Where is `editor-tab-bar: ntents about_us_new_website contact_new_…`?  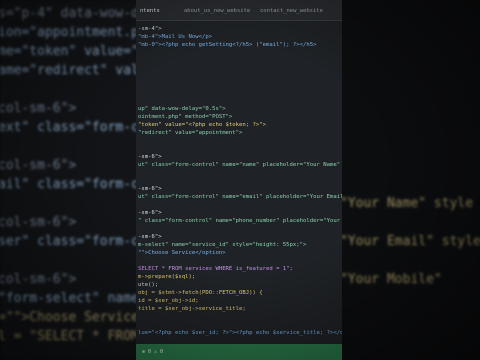
editor-tab-bar: ntents about_us_new_website contact_new_… is located at coordinates (239, 10).